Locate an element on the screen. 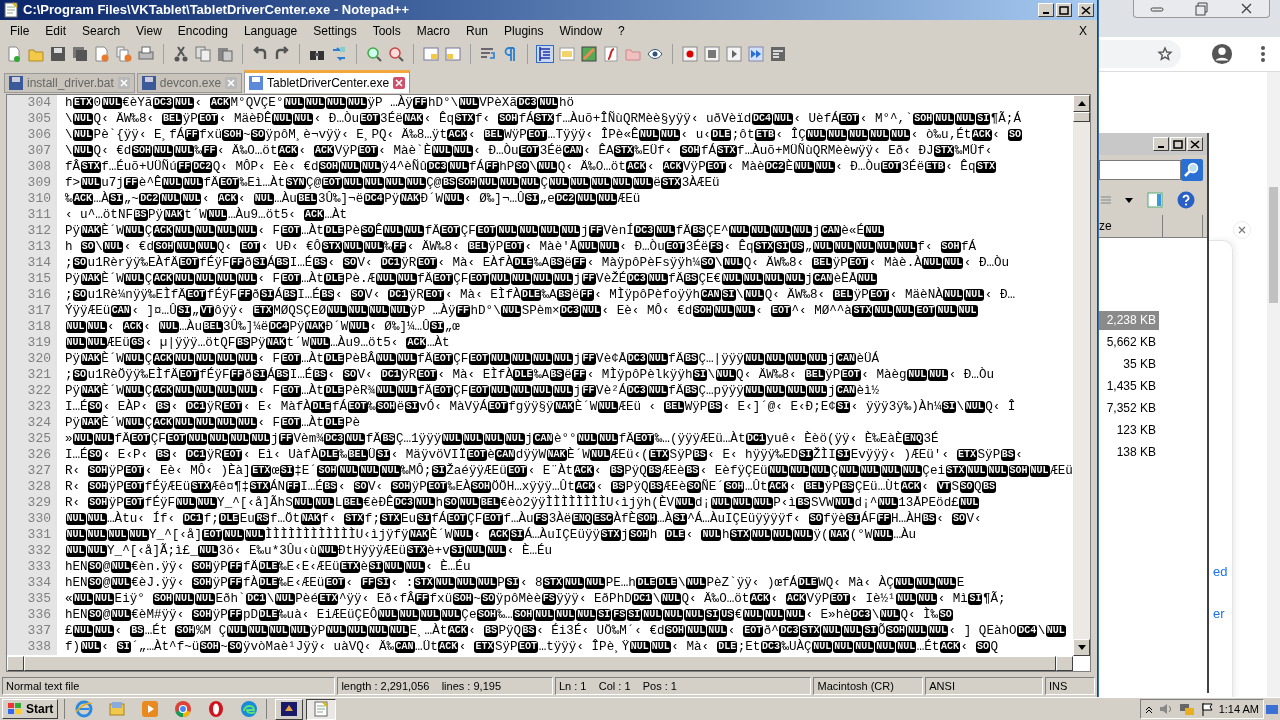 The width and height of the screenshot is (1280, 720). show-desktop-icon is located at coordinates (1272, 709).